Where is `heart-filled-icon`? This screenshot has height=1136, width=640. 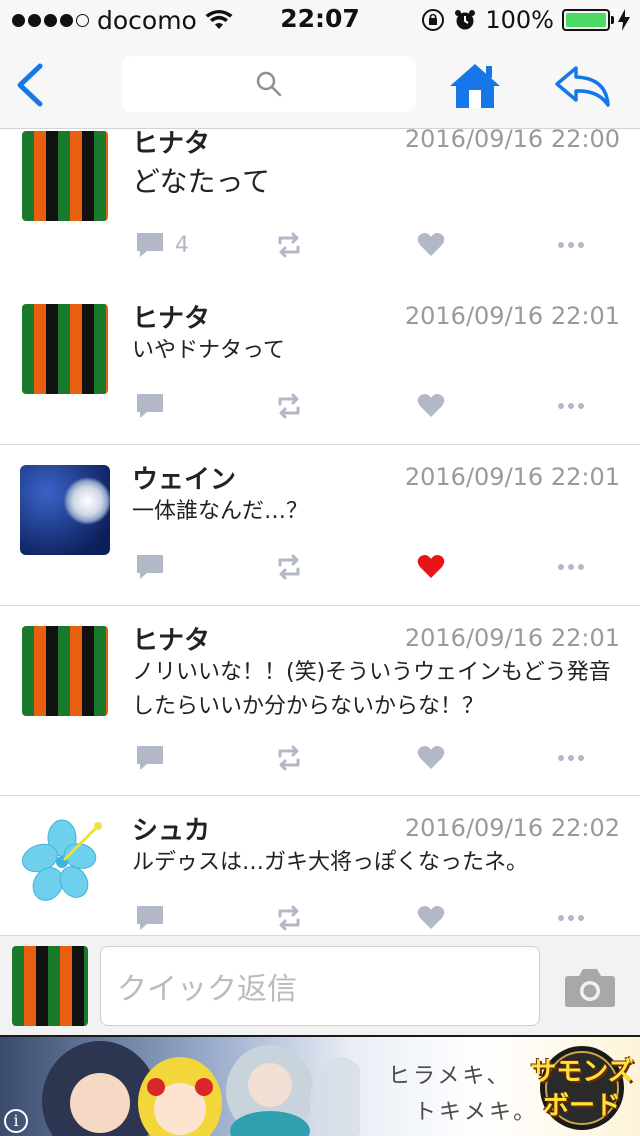
heart-filled-icon is located at coordinates (431, 566).